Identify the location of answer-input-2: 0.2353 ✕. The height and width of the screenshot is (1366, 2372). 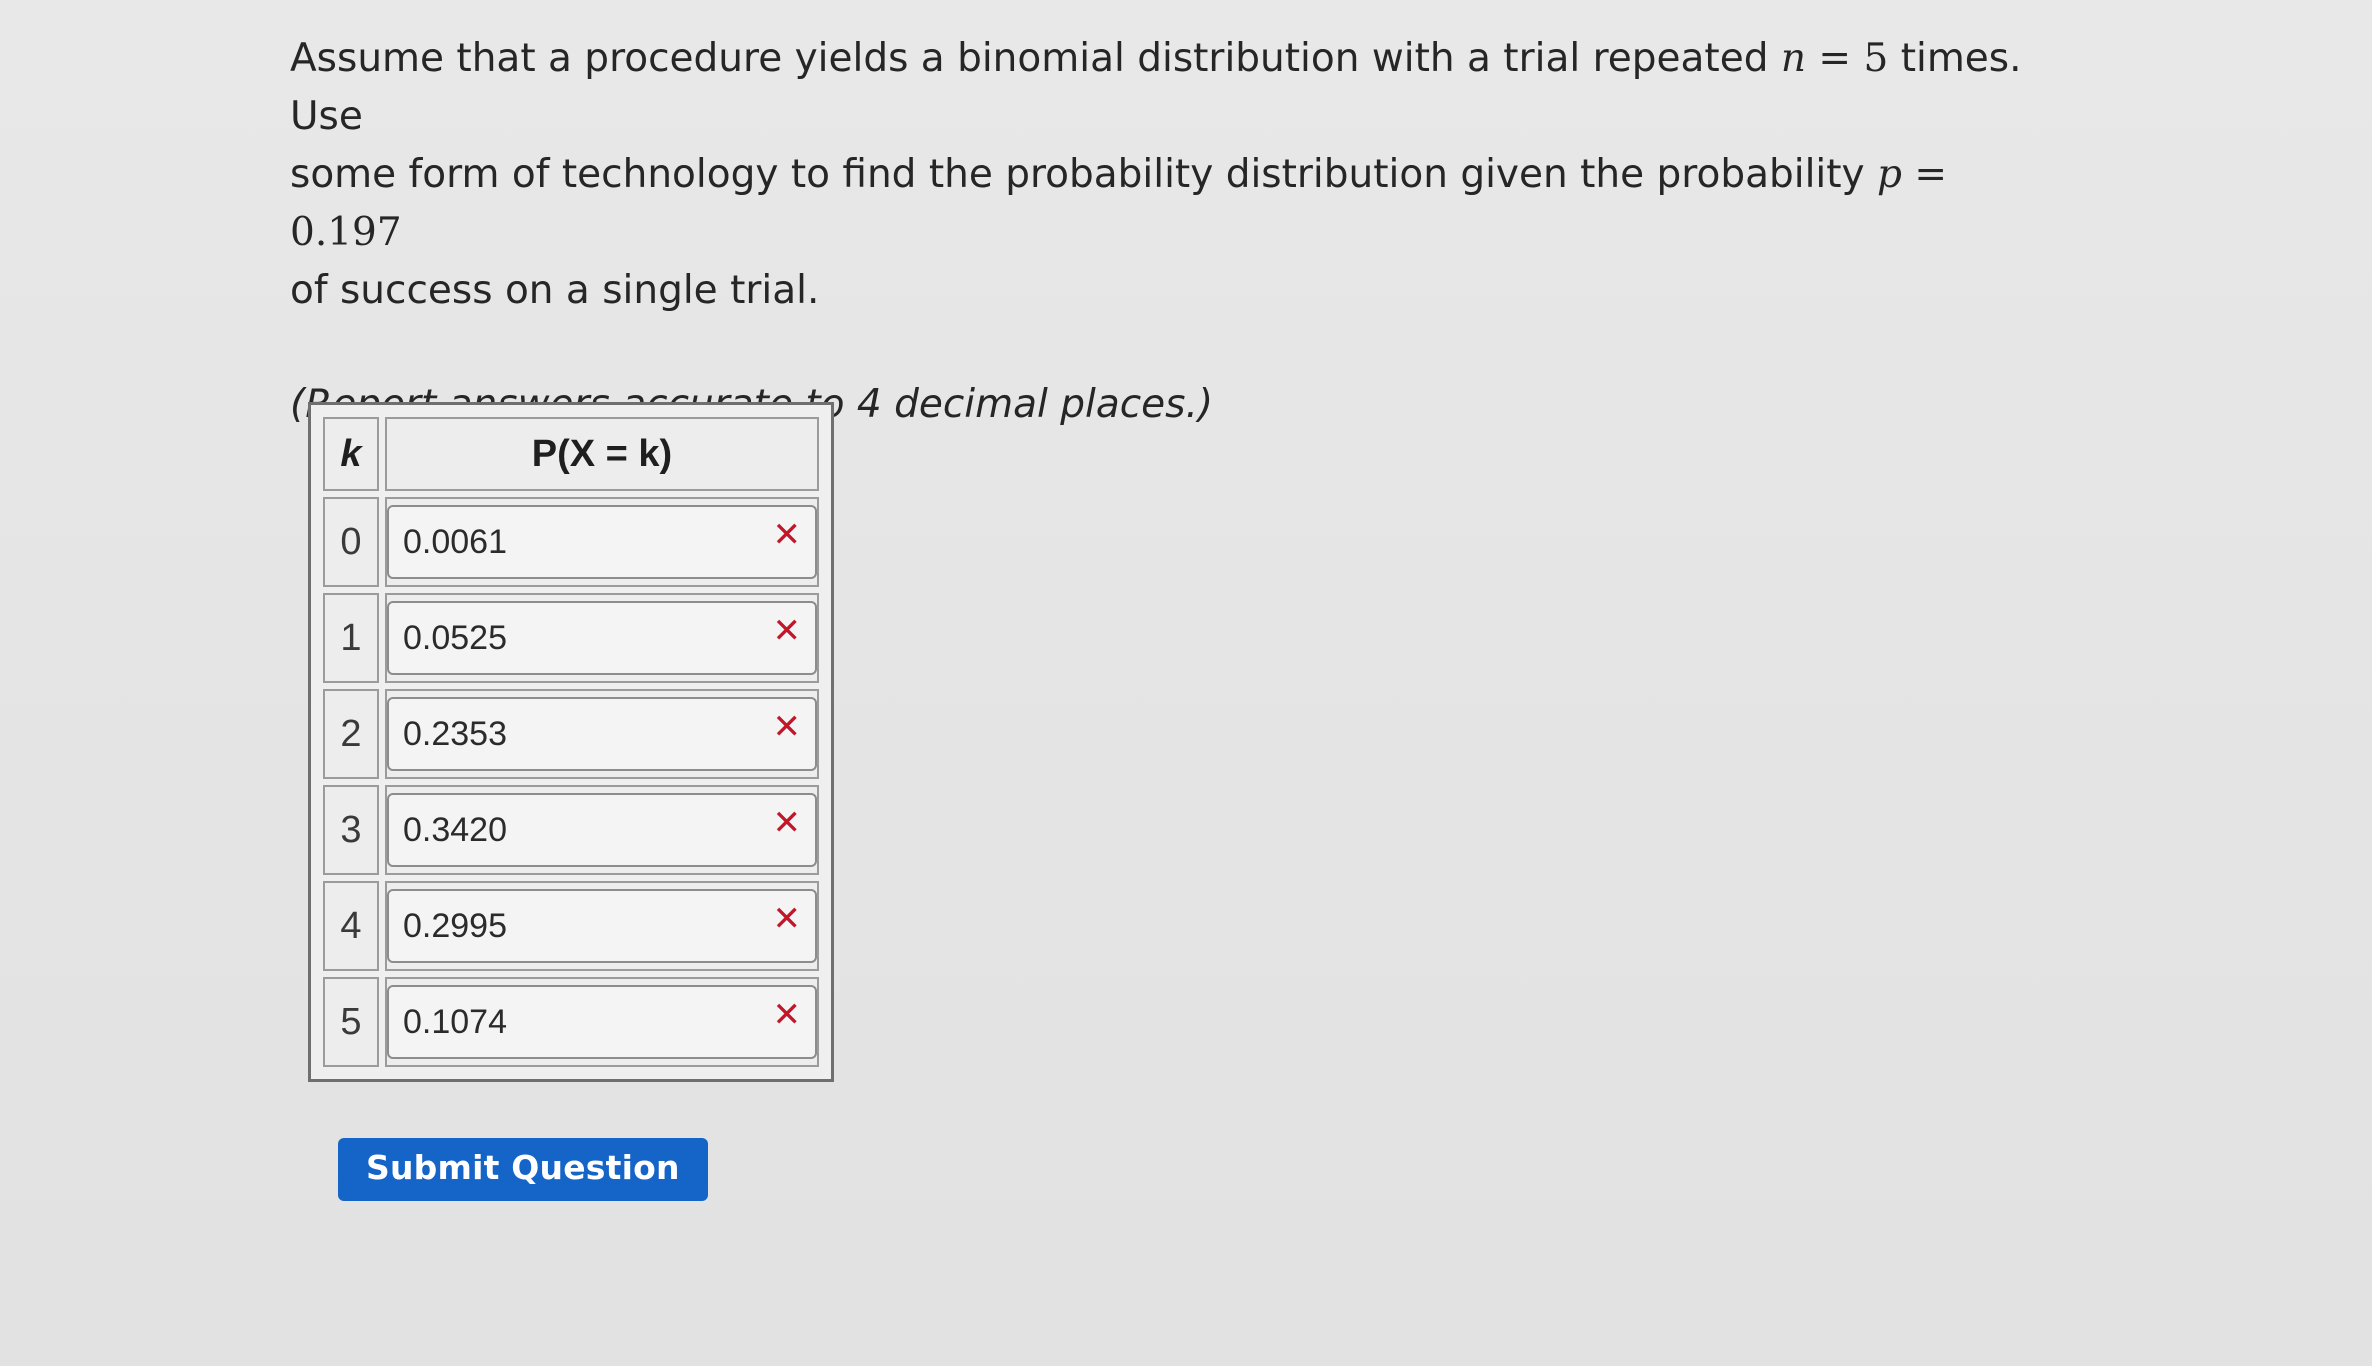
(602, 734).